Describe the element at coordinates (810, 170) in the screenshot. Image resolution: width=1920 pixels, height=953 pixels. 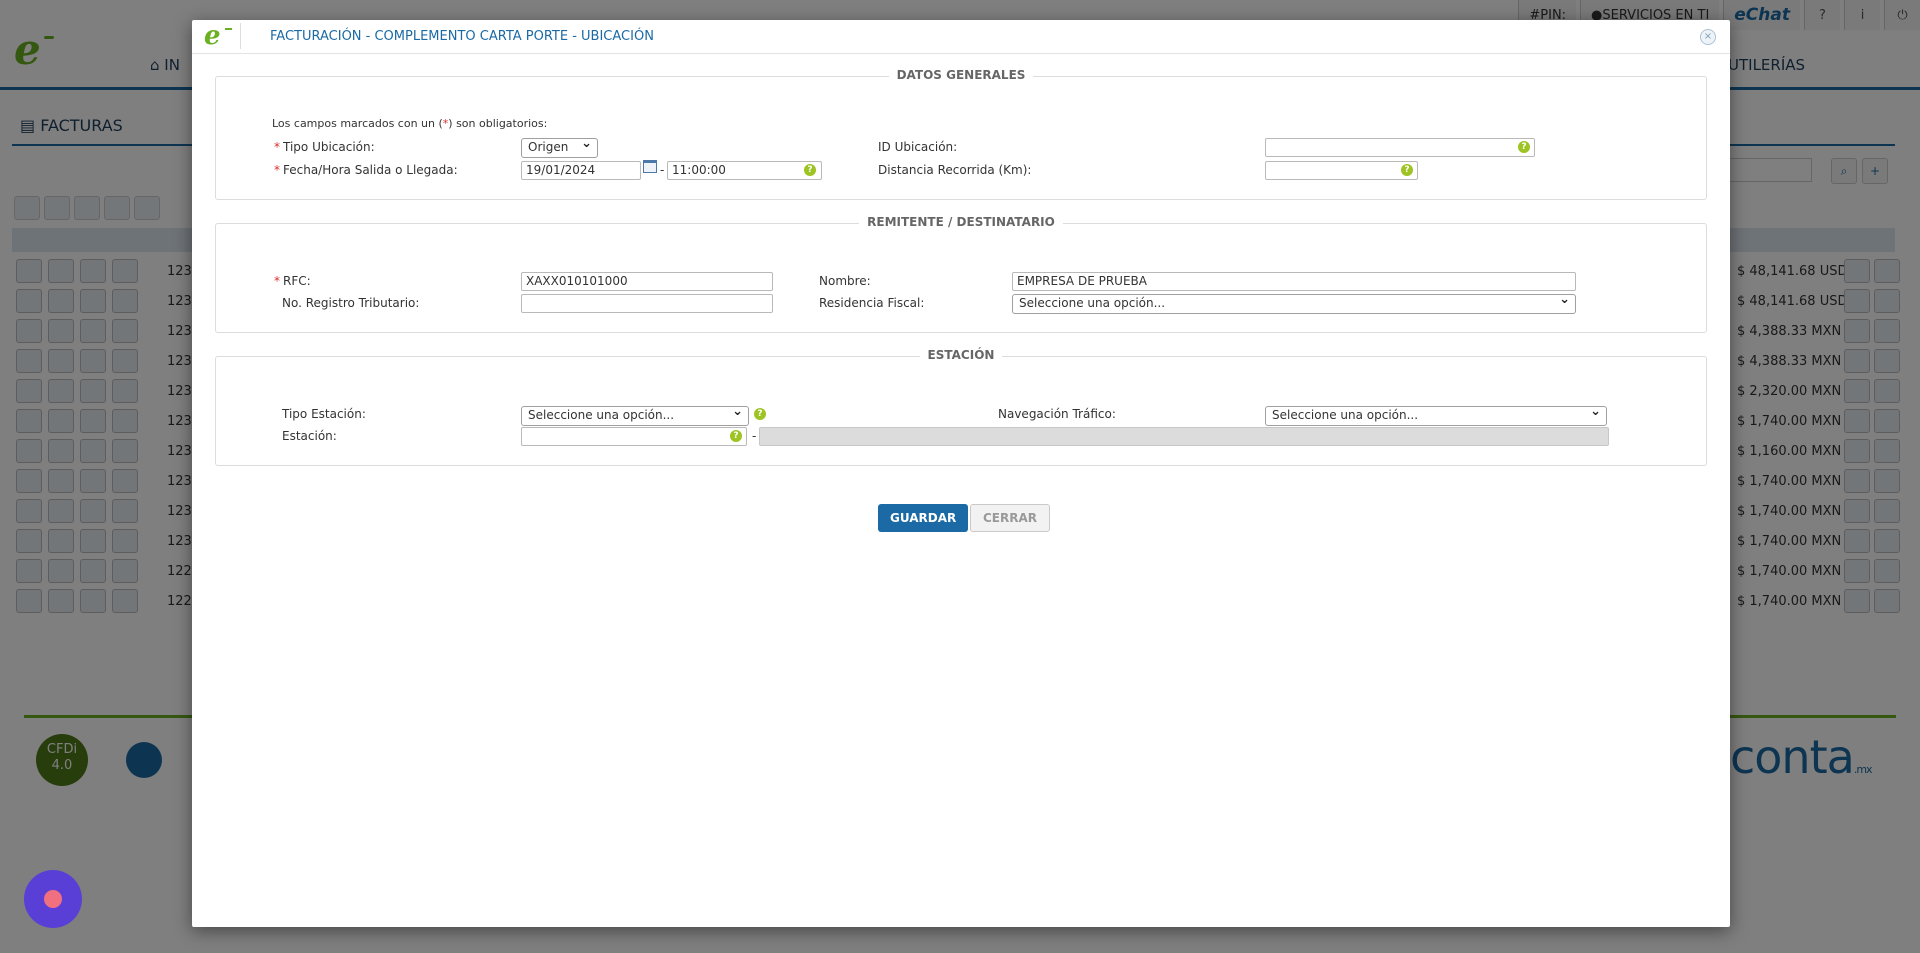
I see `hora-help-icon: ?` at that location.